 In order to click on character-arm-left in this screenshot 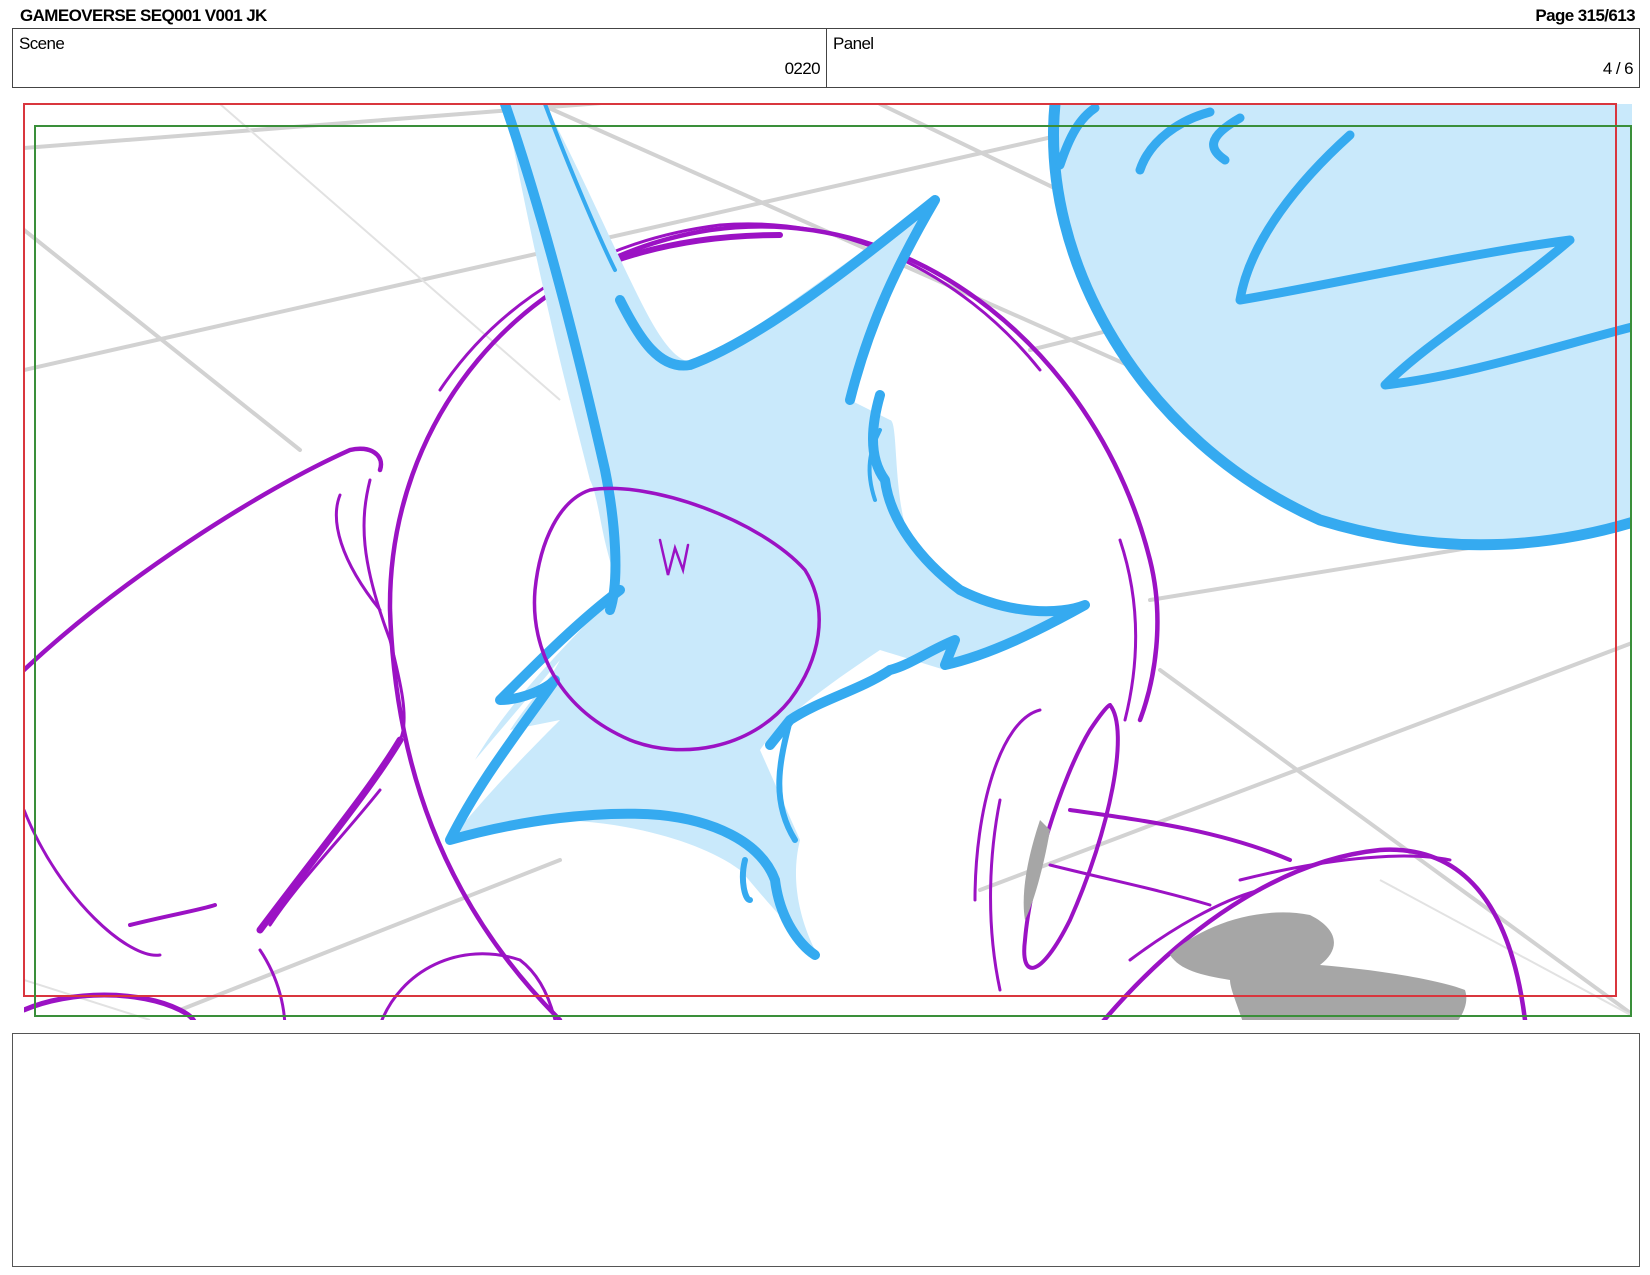, I will do `click(290, 733)`.